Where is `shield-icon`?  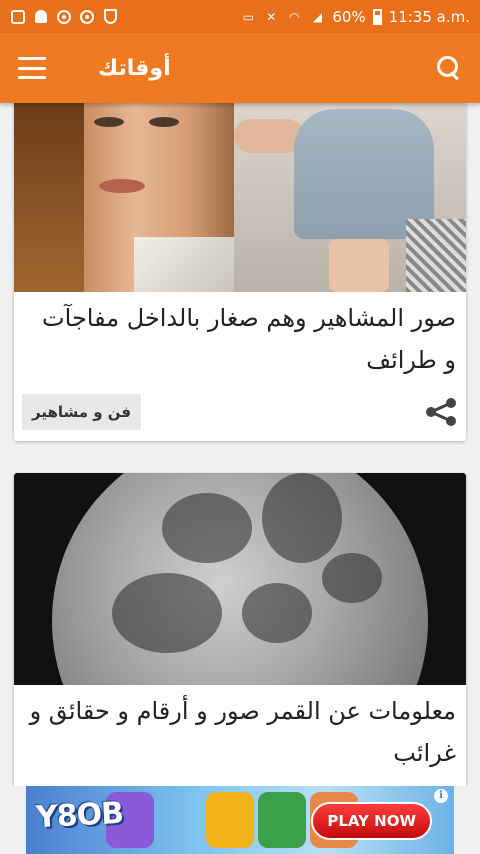 shield-icon is located at coordinates (110, 17).